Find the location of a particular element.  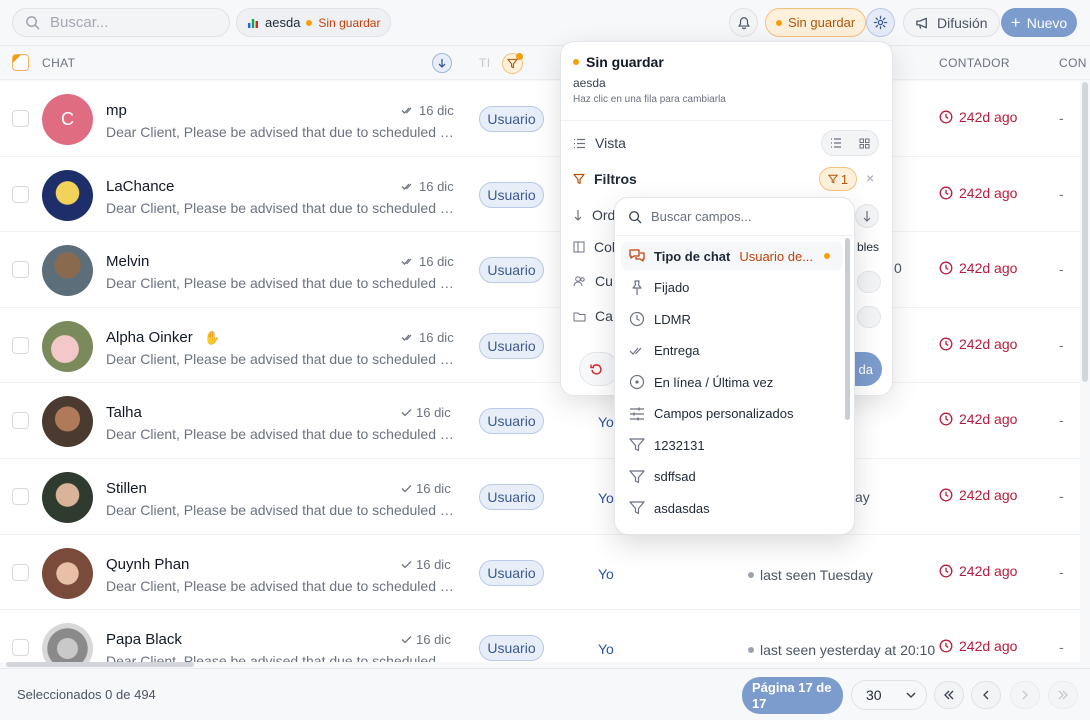

page-size-select: 30 is located at coordinates (889, 695).